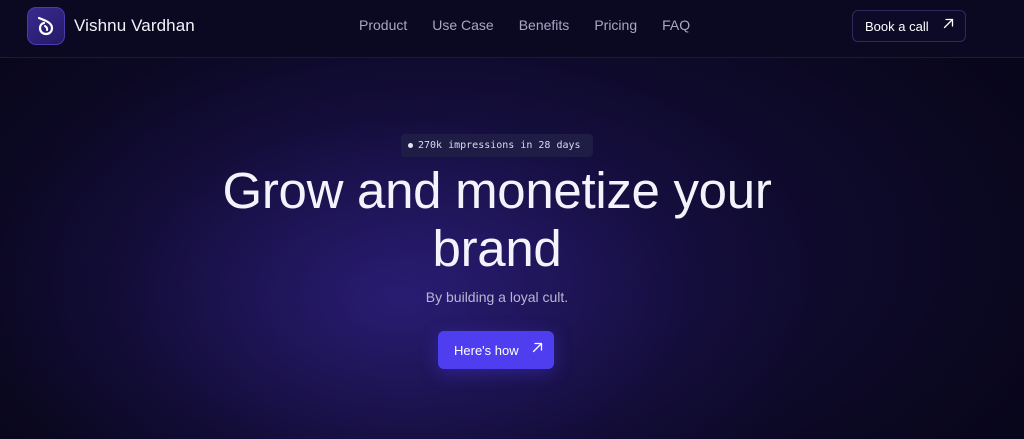 Image resolution: width=1024 pixels, height=439 pixels. Describe the element at coordinates (486, 350) in the screenshot. I see `heres-how-label: Here's how` at that location.